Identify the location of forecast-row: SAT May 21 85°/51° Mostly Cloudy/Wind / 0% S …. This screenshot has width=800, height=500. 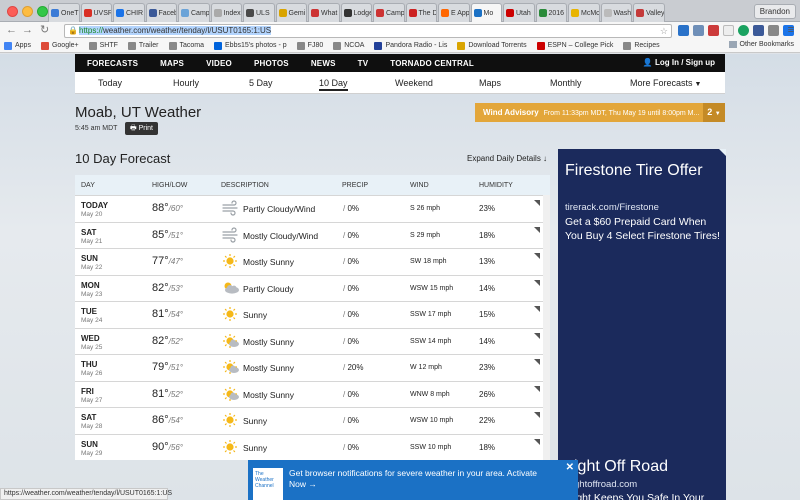
(309, 234).